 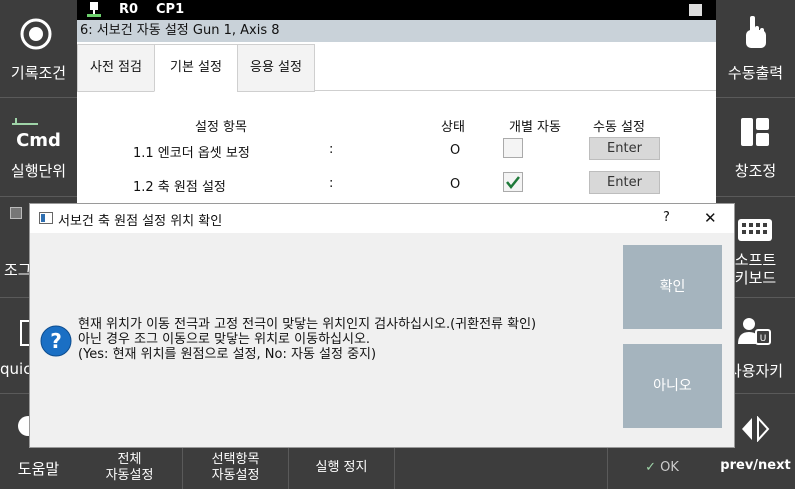 I want to click on svg-text: U, so click(x=763, y=339).